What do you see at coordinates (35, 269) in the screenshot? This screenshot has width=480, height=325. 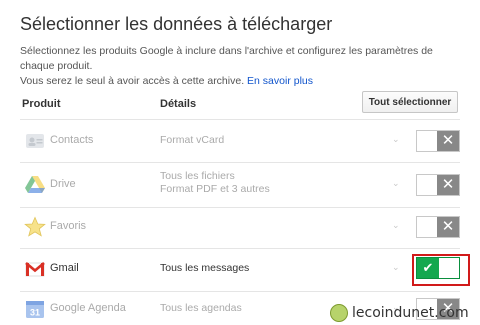 I see `gmail-icon` at bounding box center [35, 269].